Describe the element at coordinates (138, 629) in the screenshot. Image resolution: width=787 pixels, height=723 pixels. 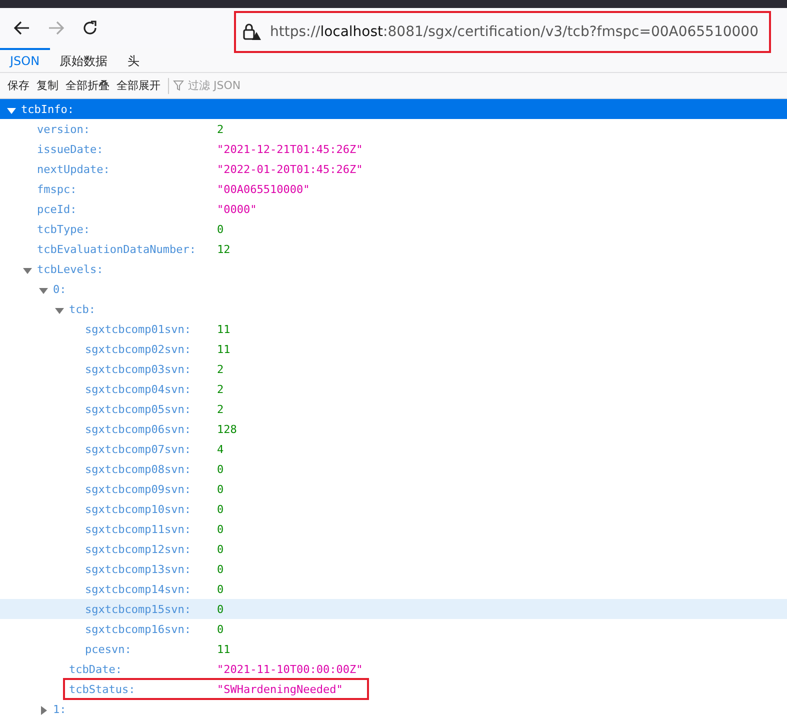
I see `json-key: sgxtcbcomp16svn:` at that location.